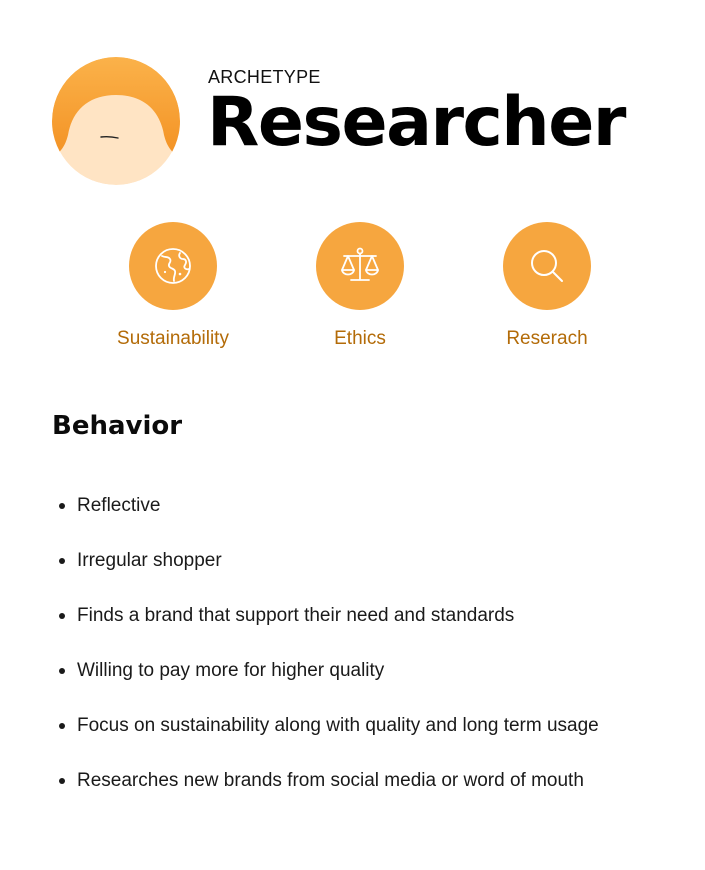 The height and width of the screenshot is (870, 705). I want to click on list-item-text: Reflective, so click(119, 505).